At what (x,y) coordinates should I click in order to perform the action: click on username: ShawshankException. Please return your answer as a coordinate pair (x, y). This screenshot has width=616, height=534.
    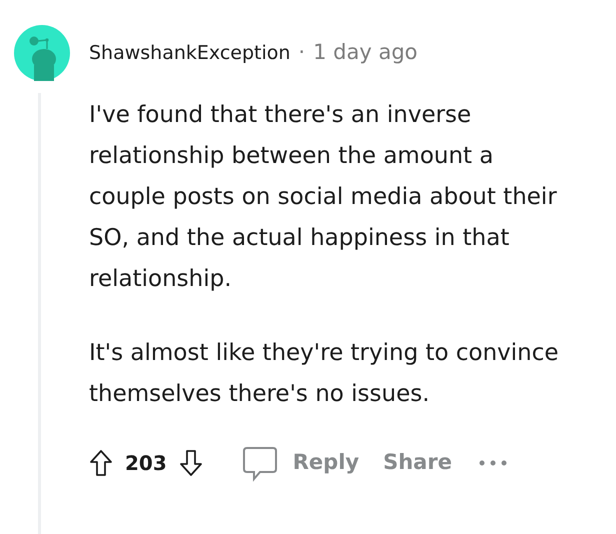
    Looking at the image, I should click on (189, 53).